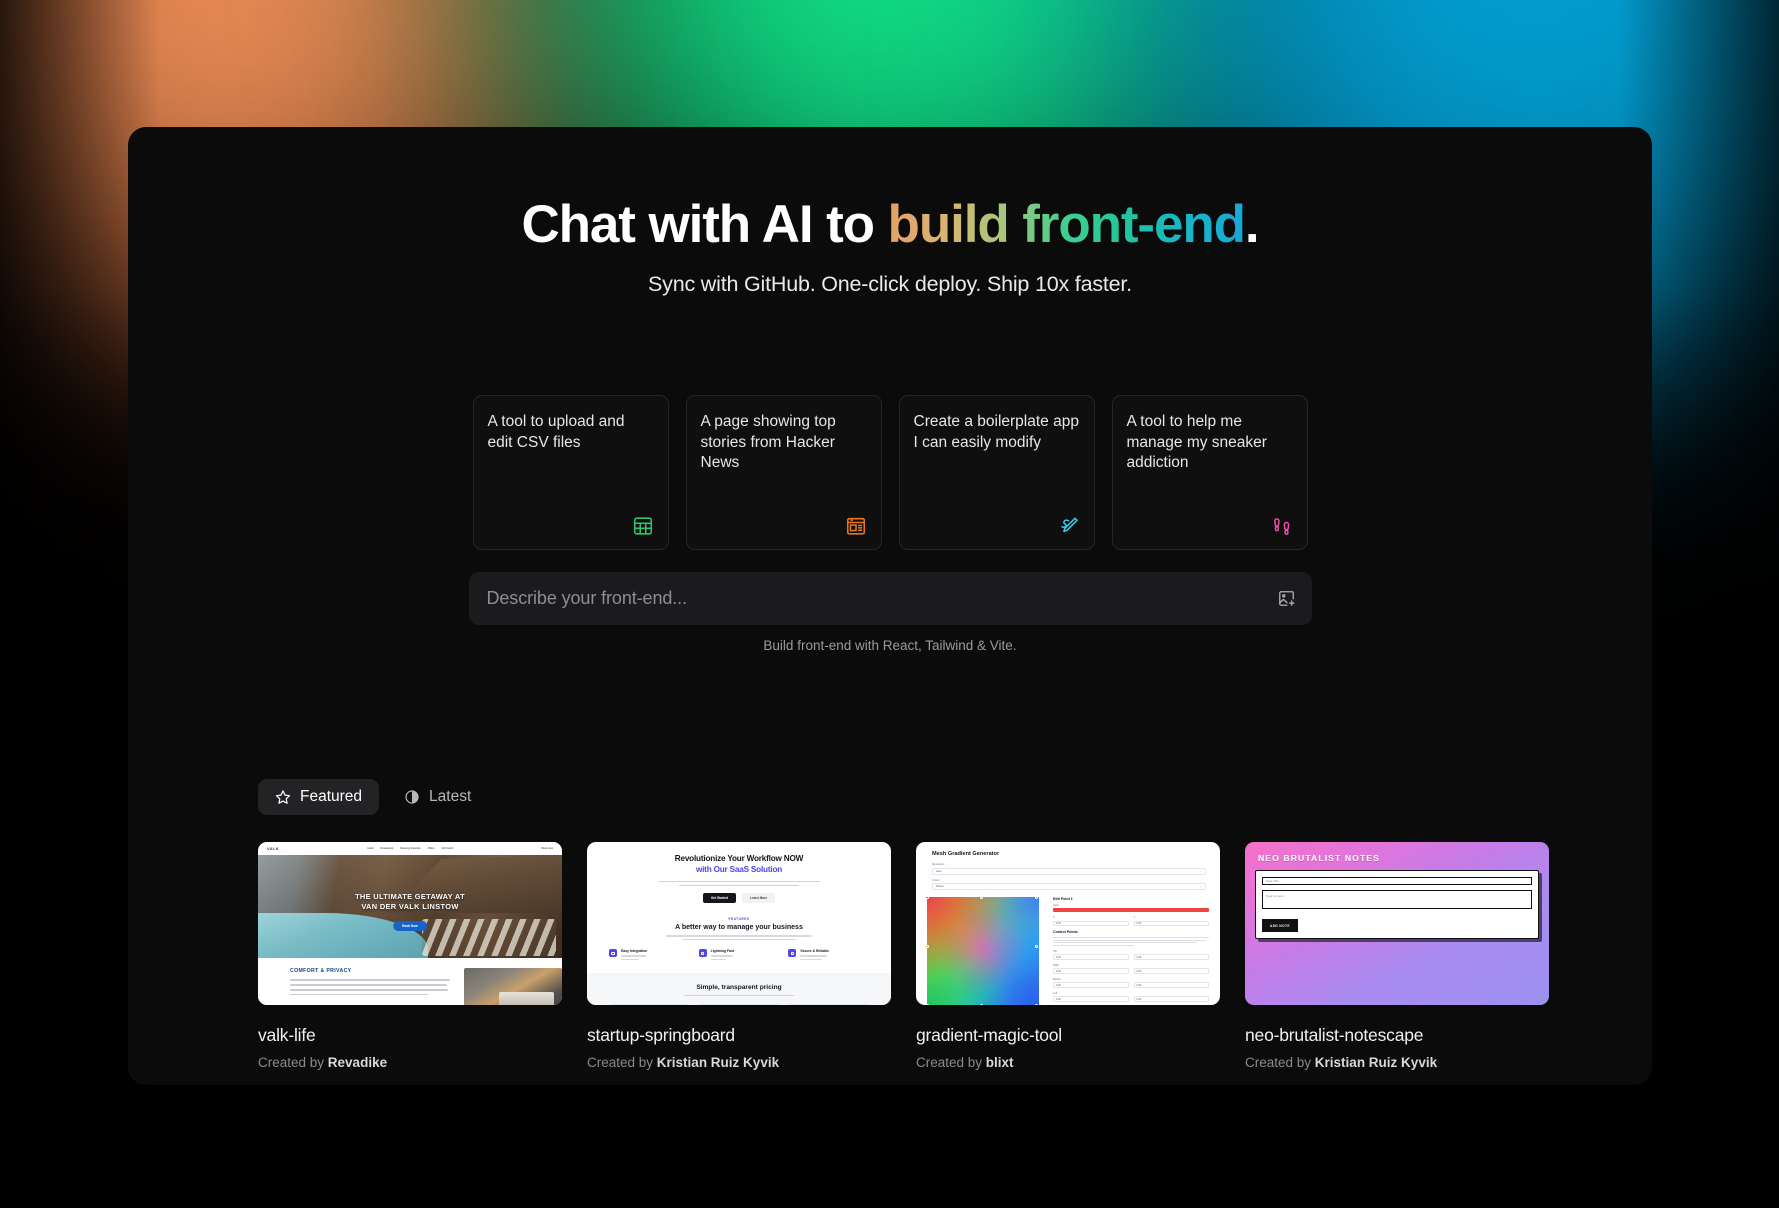  What do you see at coordinates (431, 849) in the screenshot?
I see `thumb-nav-link: Offers` at bounding box center [431, 849].